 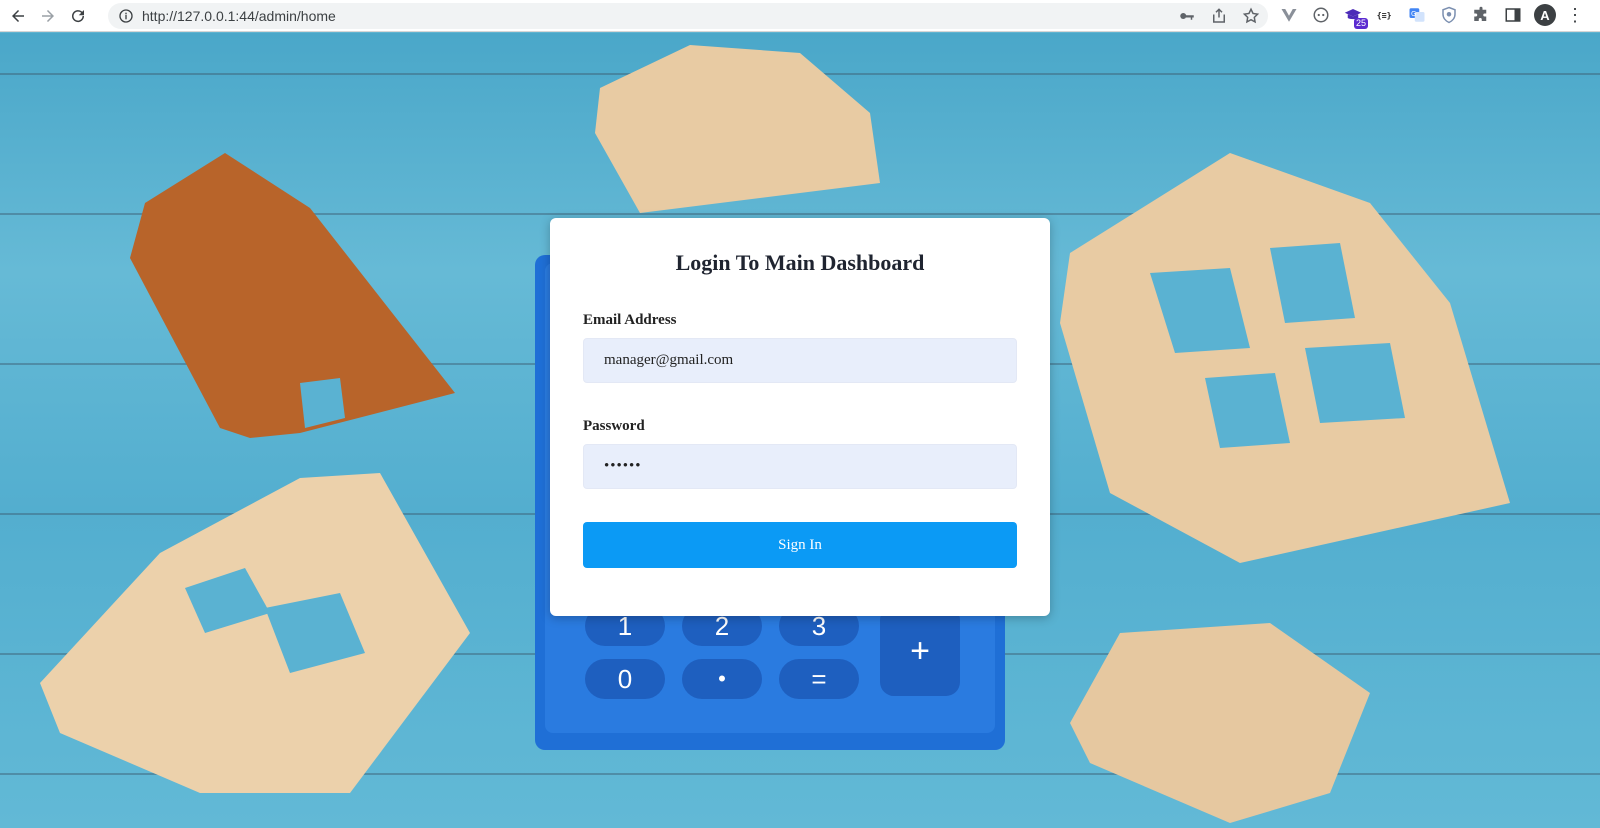 What do you see at coordinates (800, 360) in the screenshot?
I see `email-field: manager@gmail.com` at bounding box center [800, 360].